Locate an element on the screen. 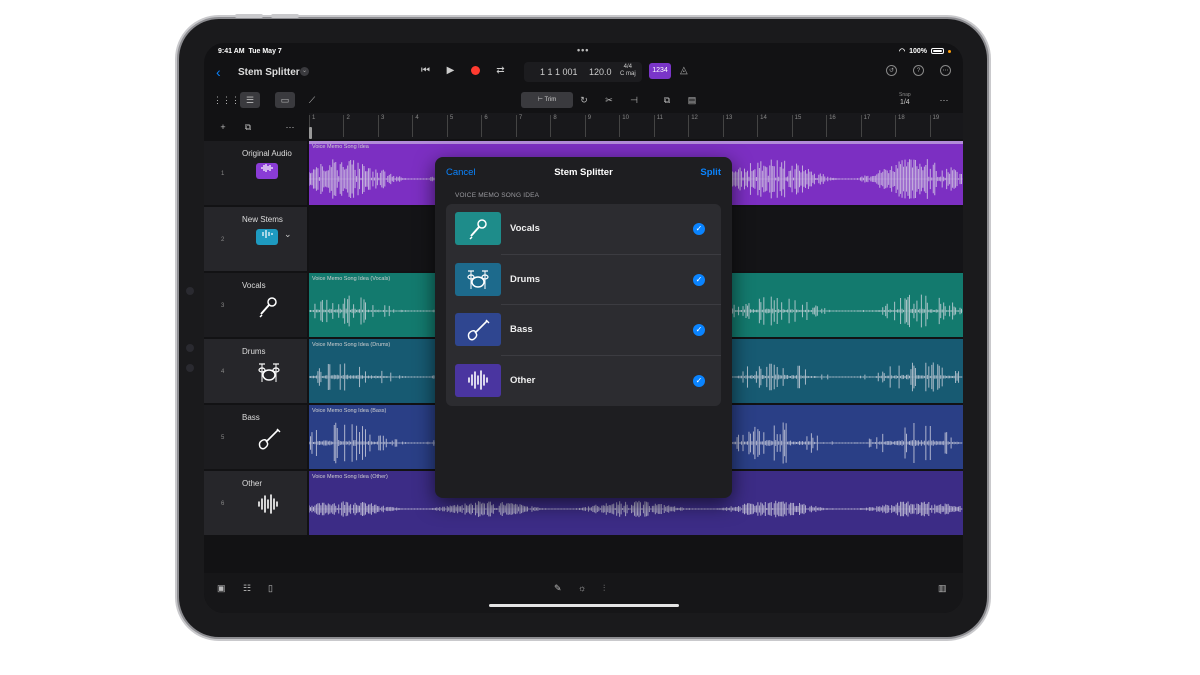  add-track-icon: + is located at coordinates (223, 127).